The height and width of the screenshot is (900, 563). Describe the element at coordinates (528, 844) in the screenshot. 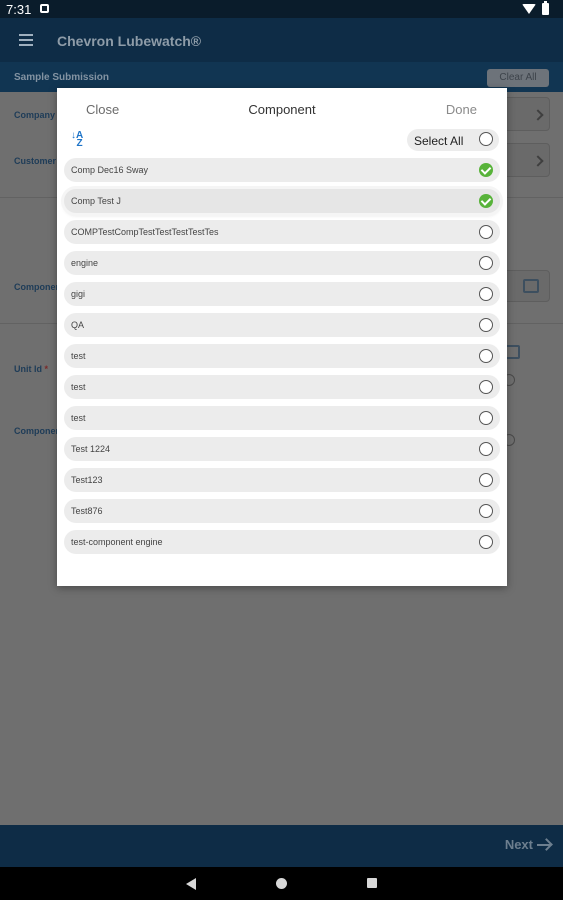

I see `next-button: Next` at that location.